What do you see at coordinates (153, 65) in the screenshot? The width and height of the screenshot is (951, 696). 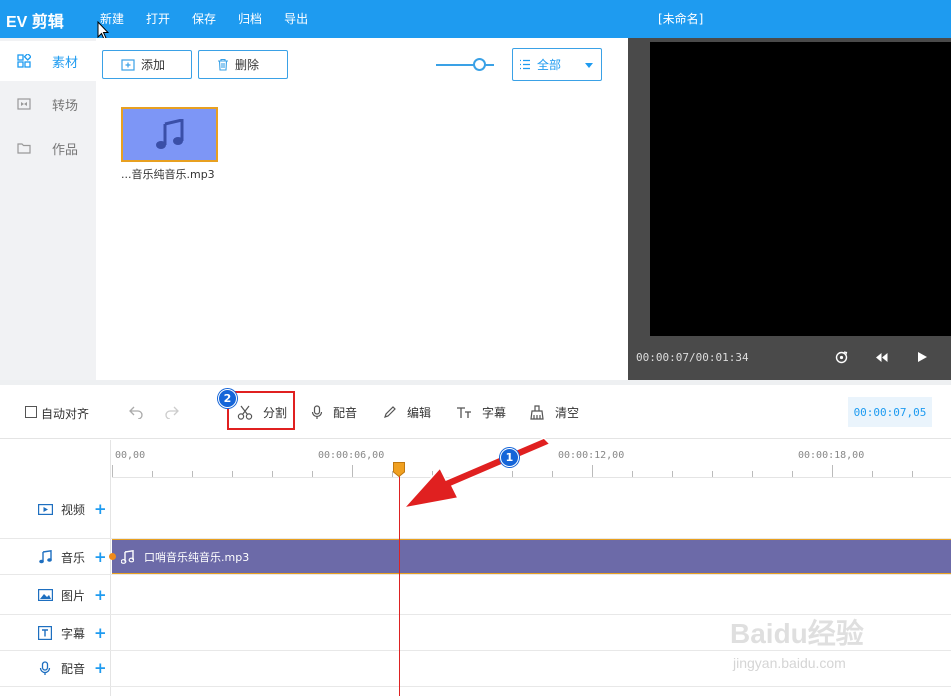 I see `add-button-label: 添加` at bounding box center [153, 65].